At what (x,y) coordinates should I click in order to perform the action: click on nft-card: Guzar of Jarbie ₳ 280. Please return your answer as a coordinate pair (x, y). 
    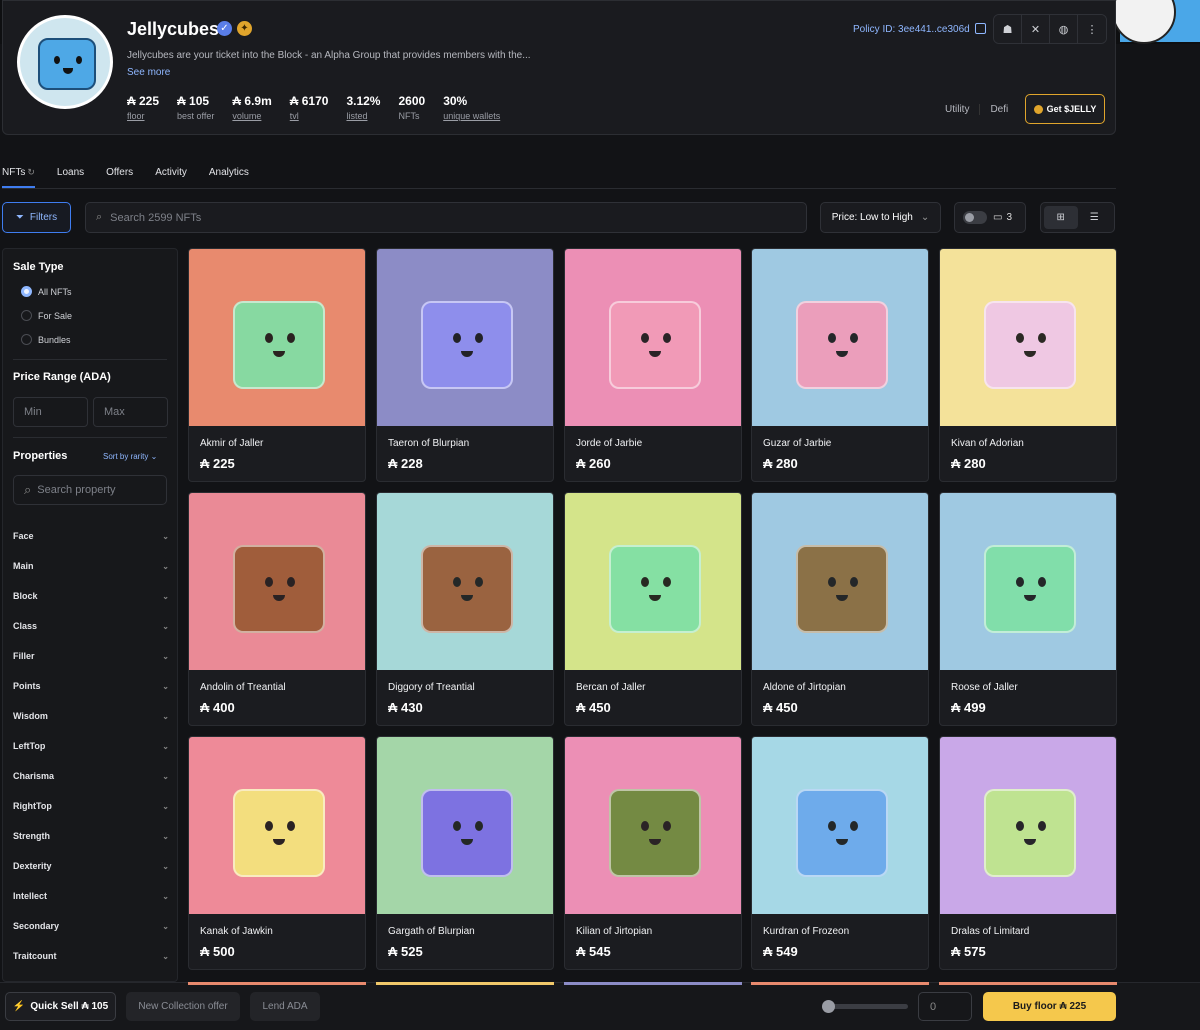
    Looking at the image, I should click on (840, 365).